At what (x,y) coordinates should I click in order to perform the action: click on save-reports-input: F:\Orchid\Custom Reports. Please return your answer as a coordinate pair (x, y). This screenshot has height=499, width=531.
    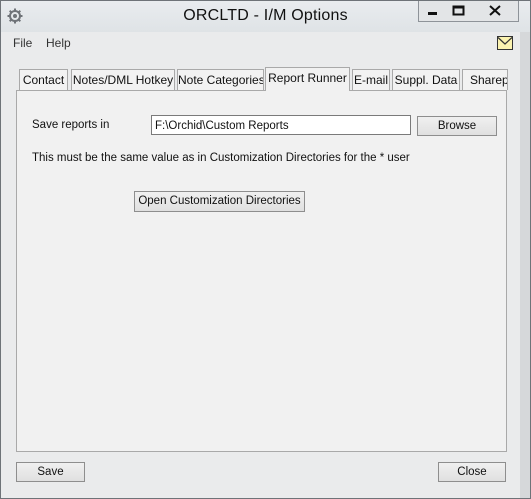
    Looking at the image, I should click on (281, 125).